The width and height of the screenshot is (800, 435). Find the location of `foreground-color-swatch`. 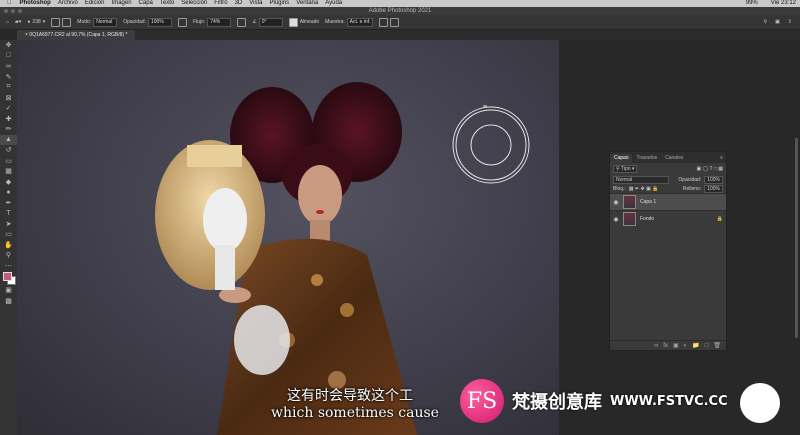

foreground-color-swatch is located at coordinates (7, 276).